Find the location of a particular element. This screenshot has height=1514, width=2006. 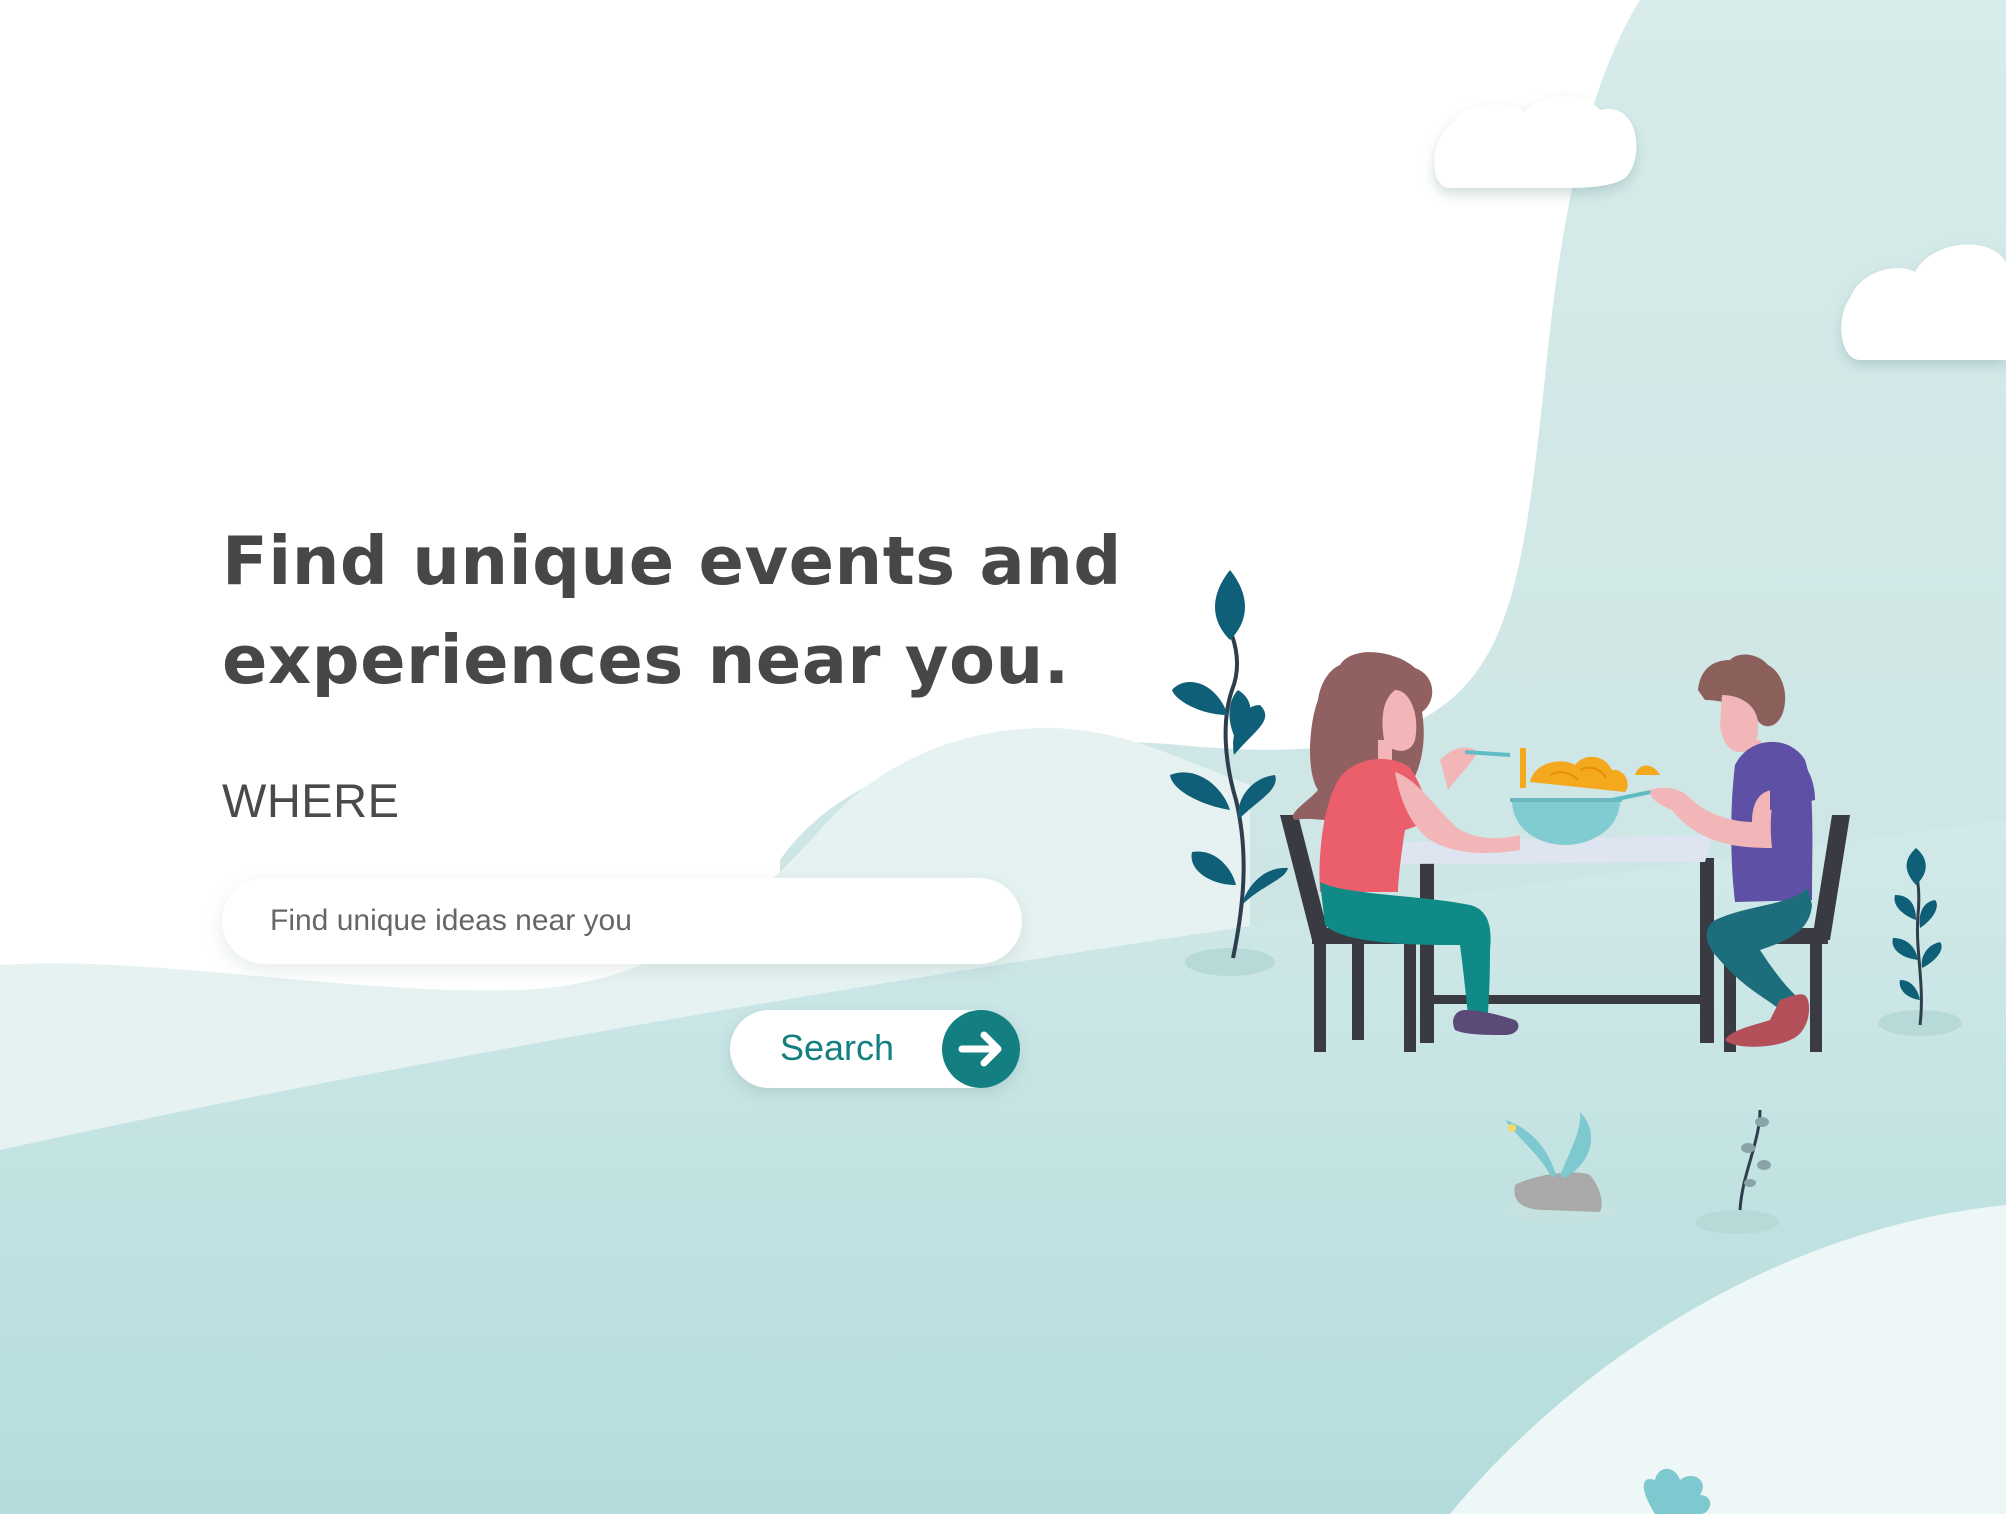

arrow-right-icon is located at coordinates (981, 1049).